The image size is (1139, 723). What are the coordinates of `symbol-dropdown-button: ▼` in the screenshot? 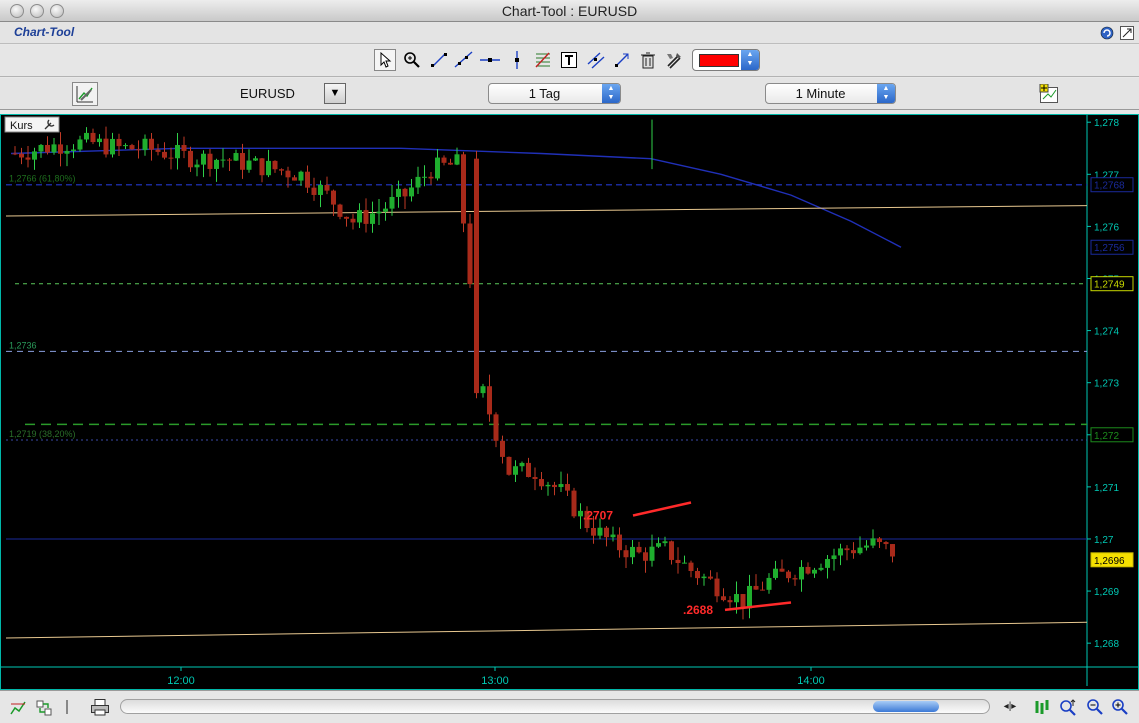 It's located at (335, 93).